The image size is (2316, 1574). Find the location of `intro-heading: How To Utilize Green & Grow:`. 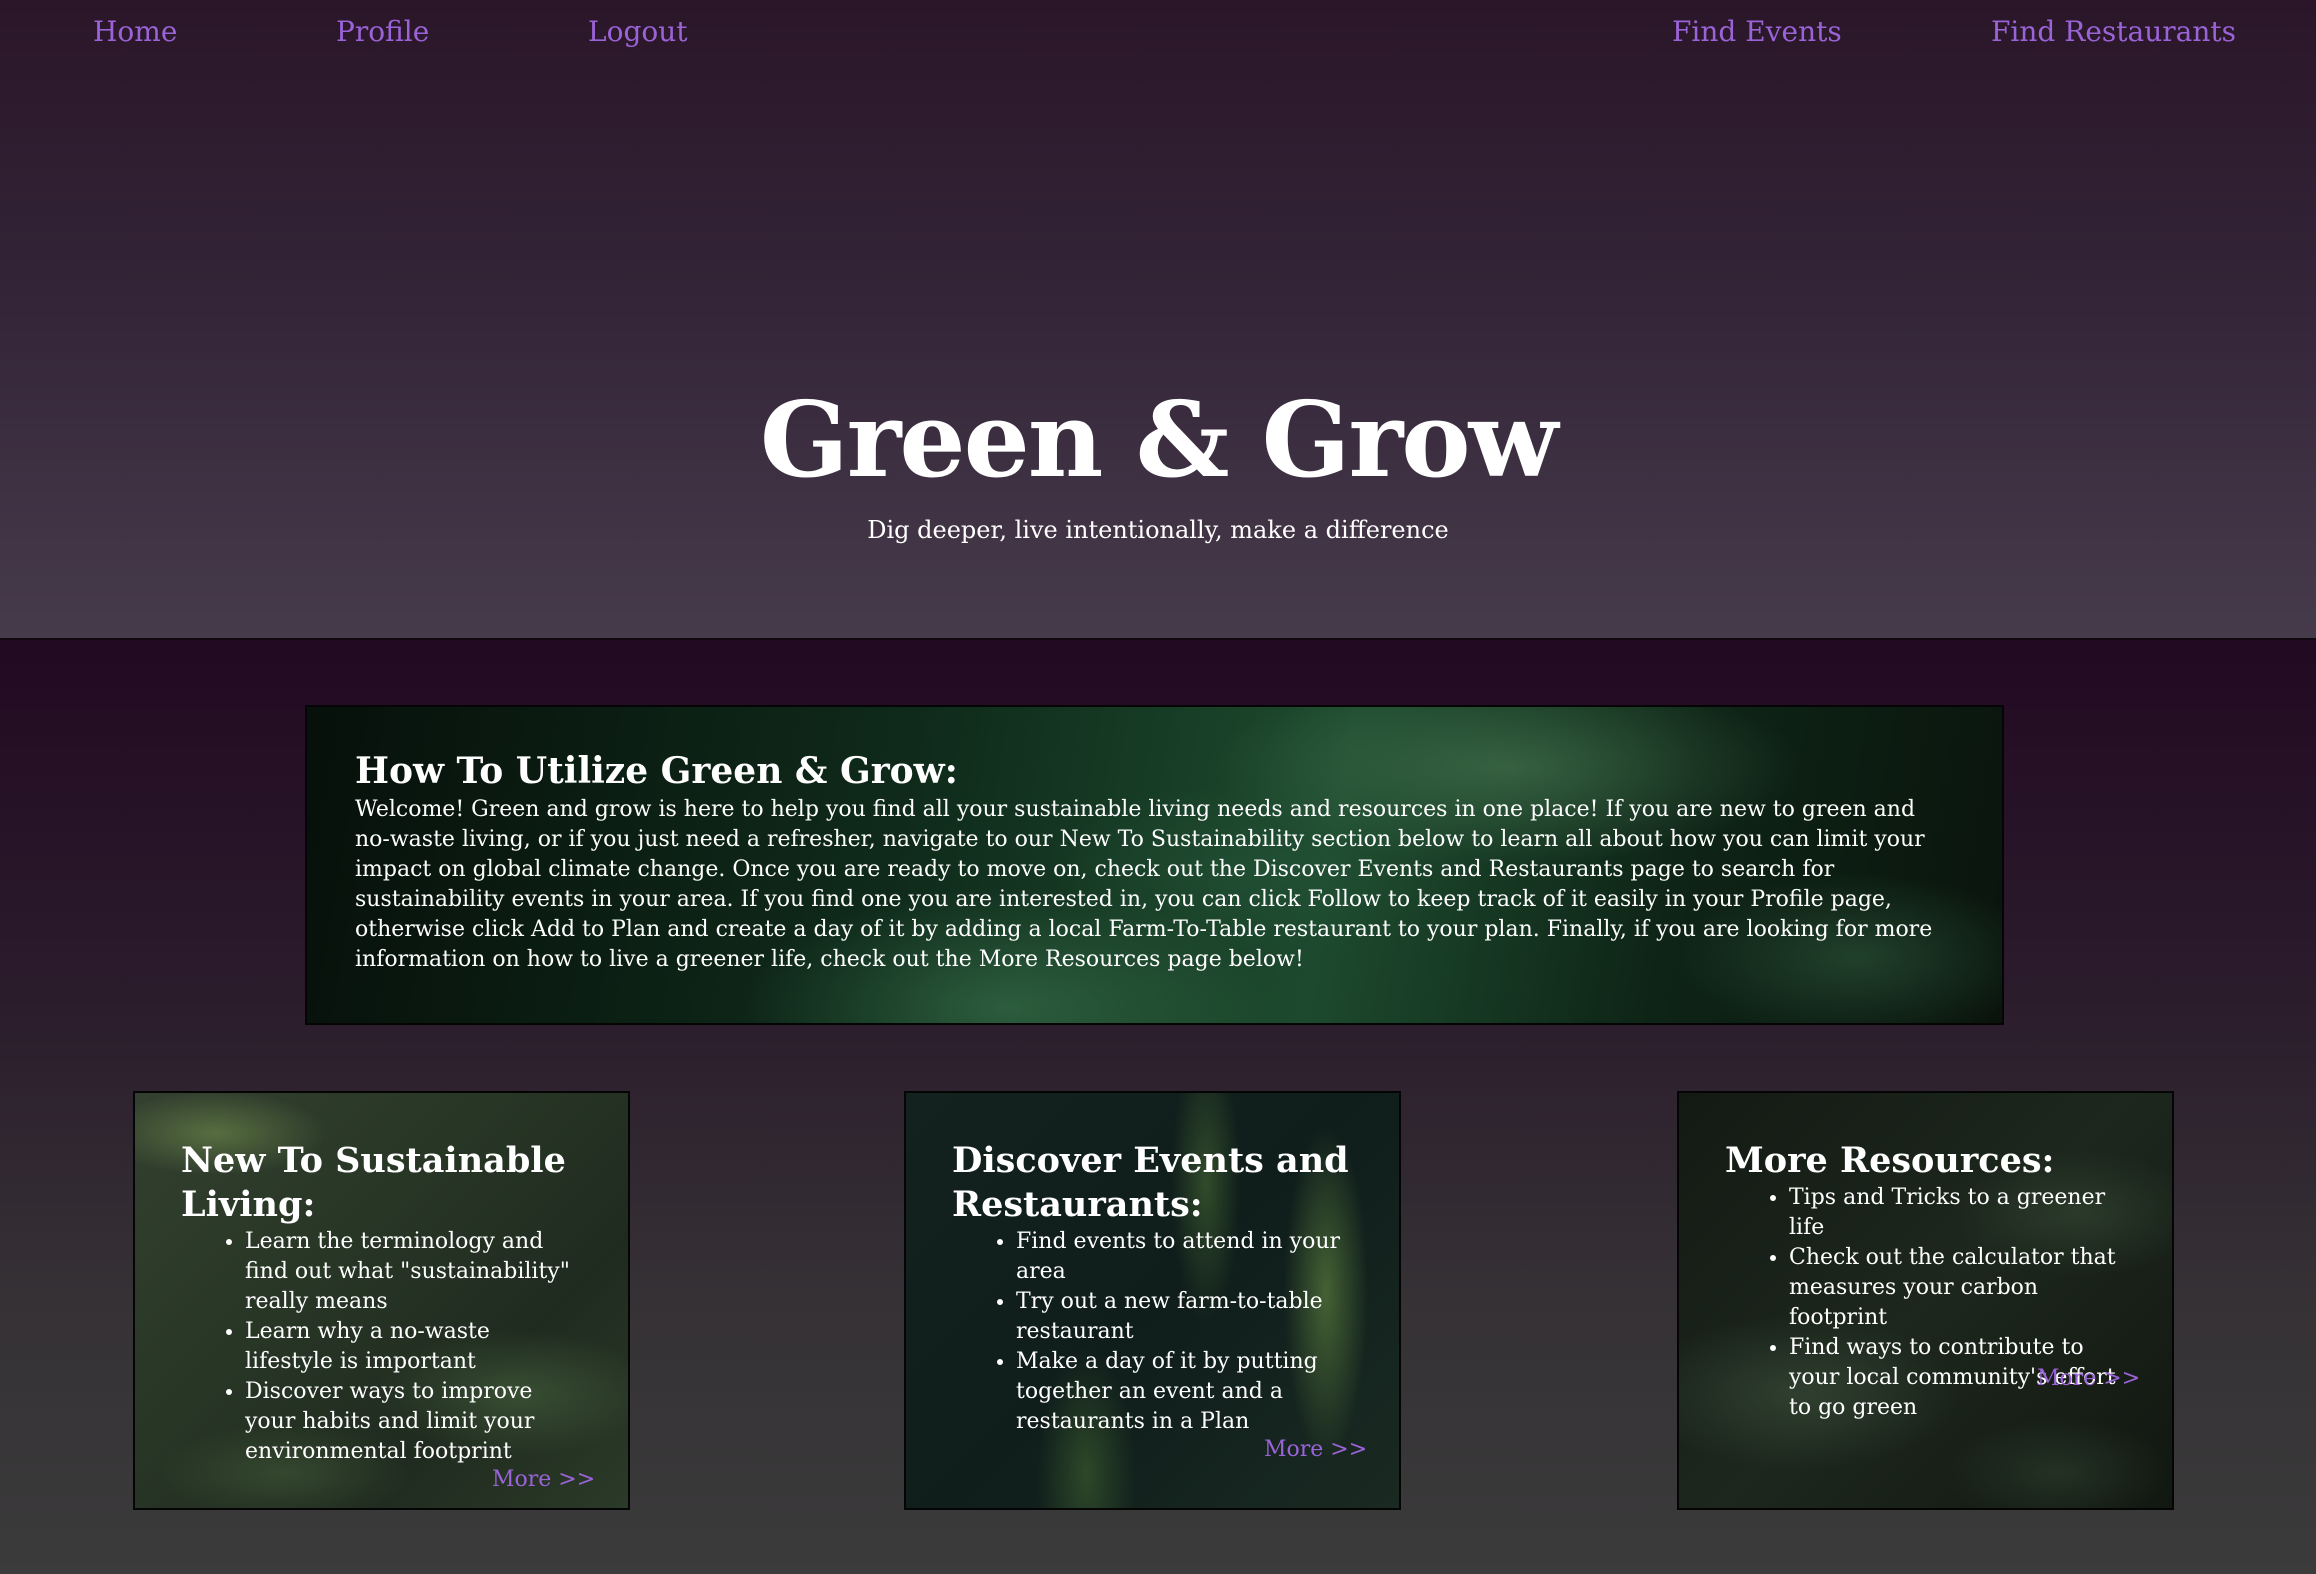

intro-heading: How To Utilize Green & Grow: is located at coordinates (656, 771).